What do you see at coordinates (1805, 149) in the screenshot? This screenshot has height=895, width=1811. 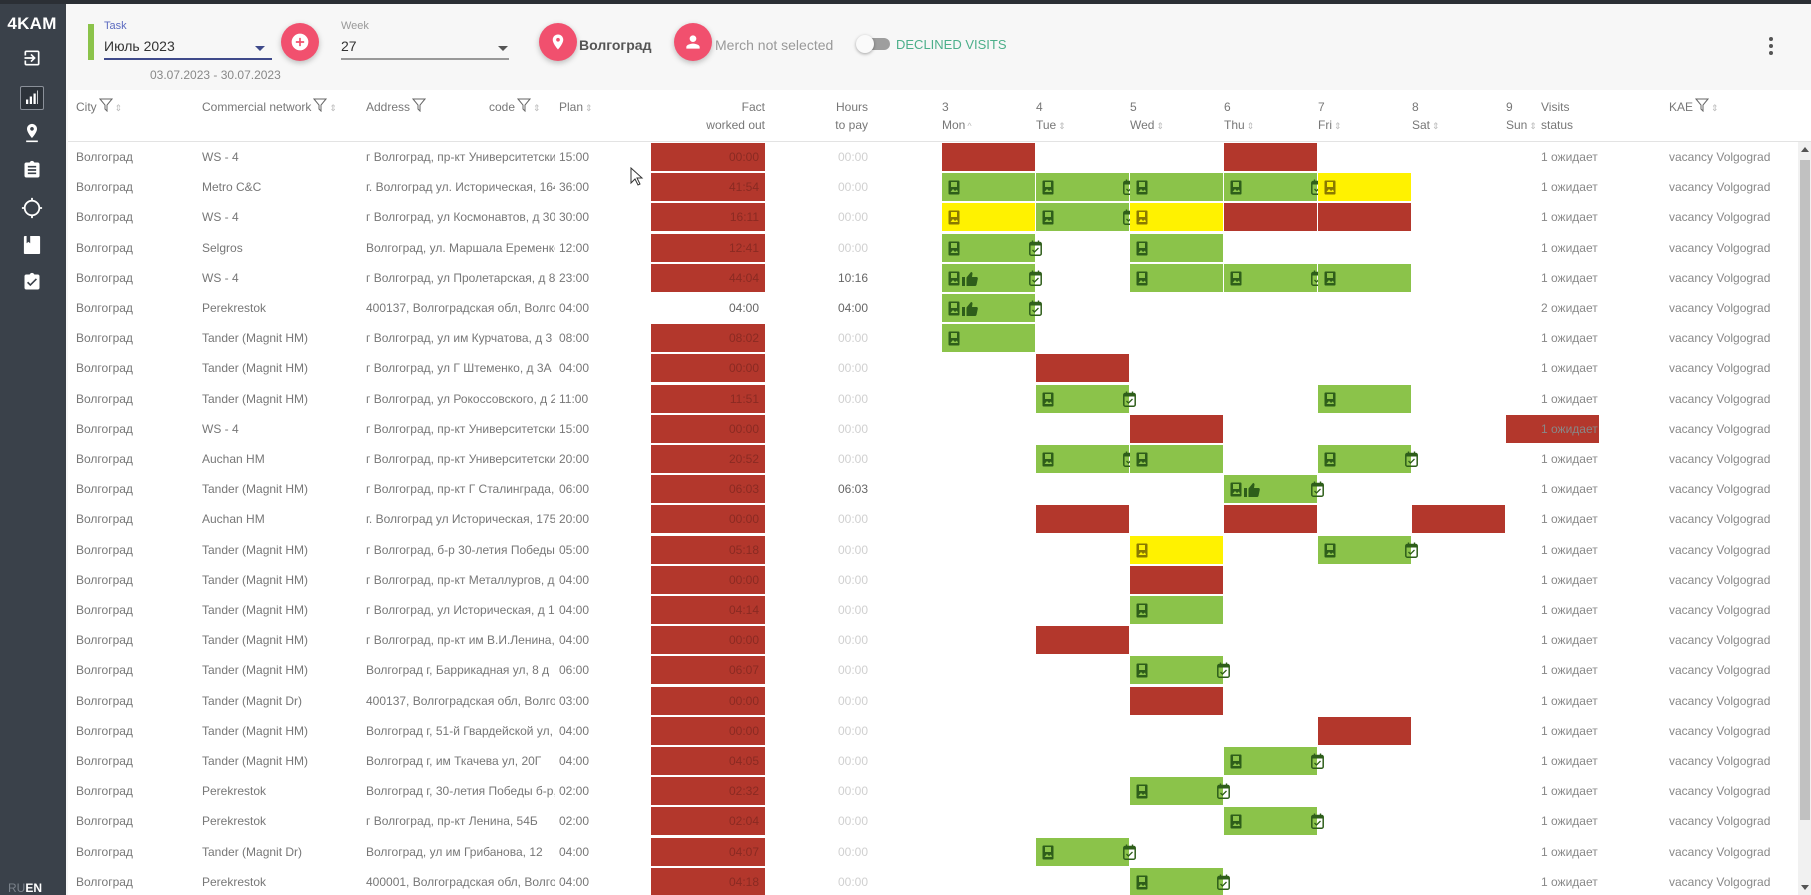 I see `scroll-up-icon` at bounding box center [1805, 149].